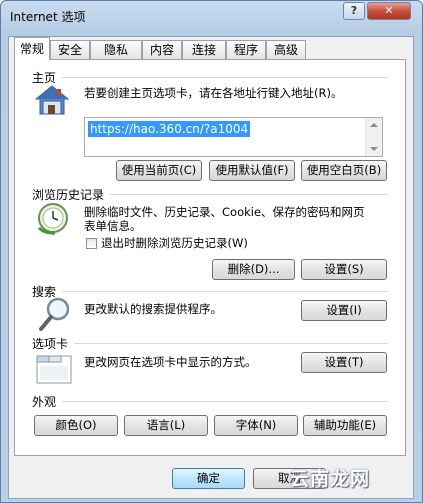 The image size is (423, 503). I want to click on history-section-title: 浏览历史记录, so click(68, 195).